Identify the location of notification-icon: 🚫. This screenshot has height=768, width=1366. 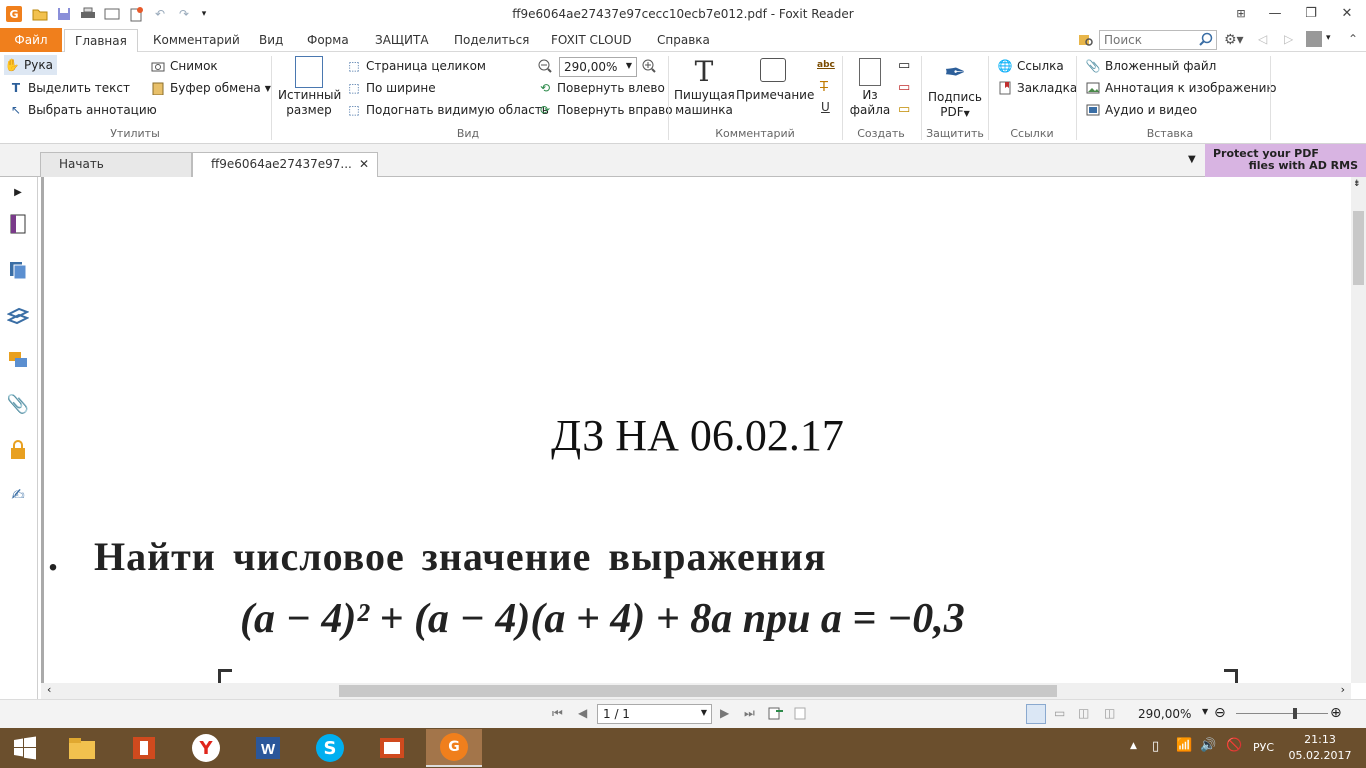
(1234, 745).